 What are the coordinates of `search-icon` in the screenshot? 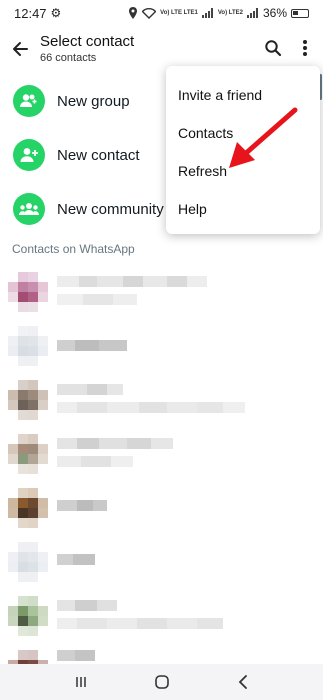 It's located at (273, 48).